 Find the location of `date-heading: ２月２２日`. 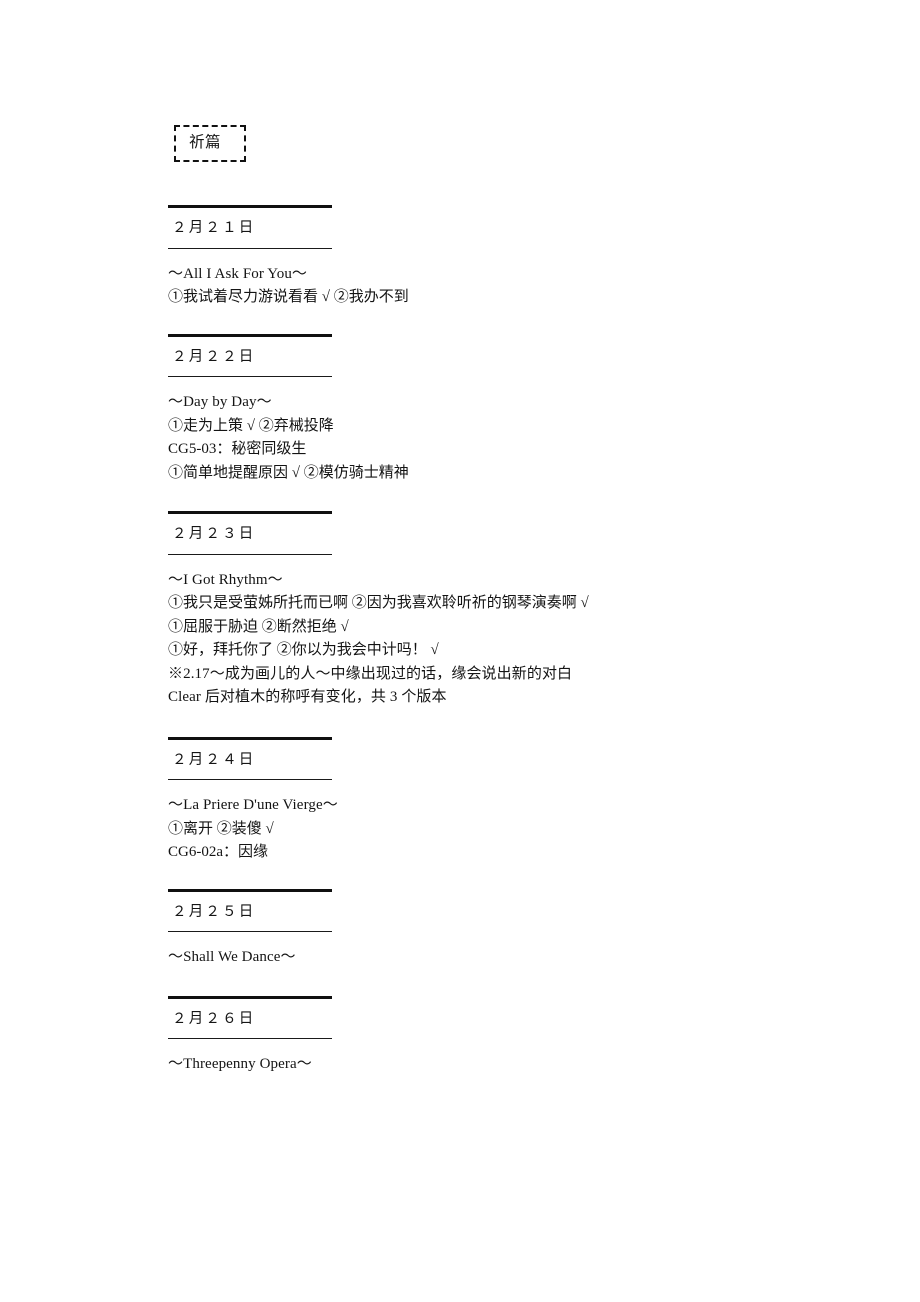

date-heading: ２月２２日 is located at coordinates (214, 356).